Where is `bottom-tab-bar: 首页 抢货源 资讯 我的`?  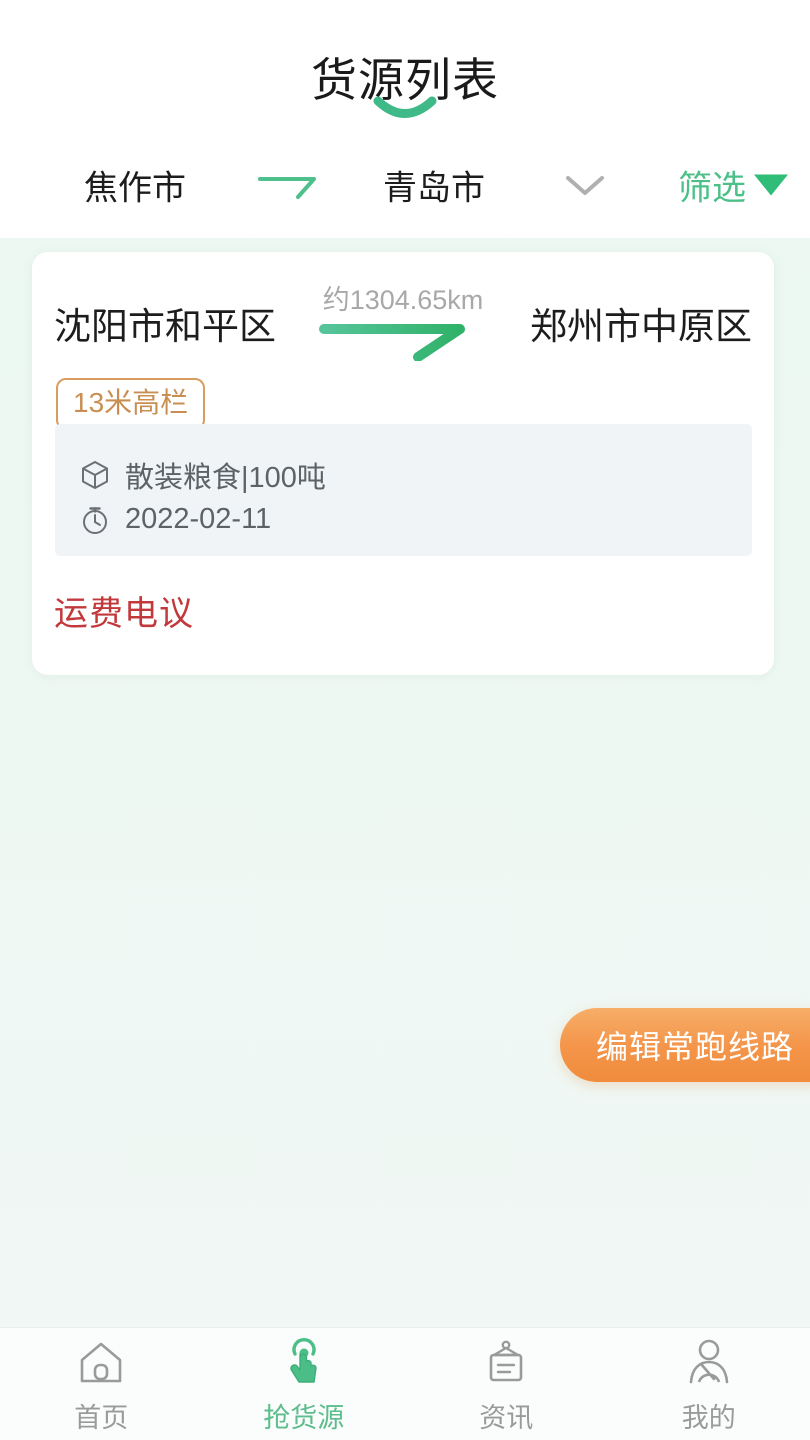 bottom-tab-bar: 首页 抢货源 资讯 我的 is located at coordinates (405, 1383).